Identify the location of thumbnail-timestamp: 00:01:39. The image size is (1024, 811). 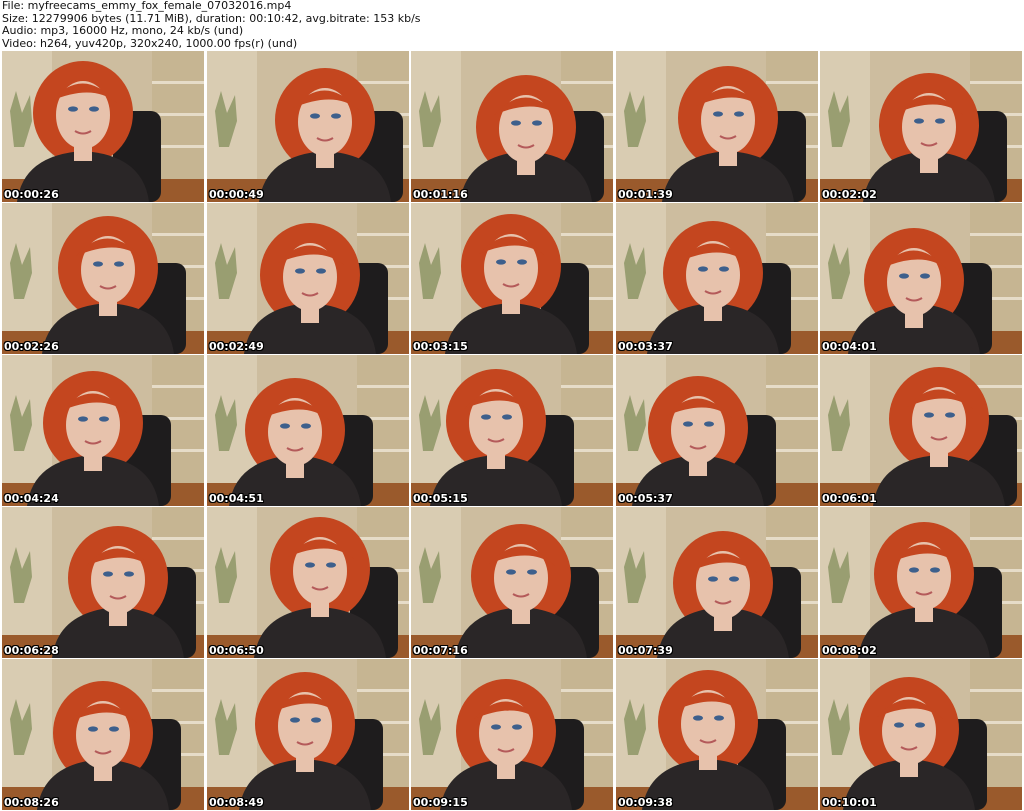
(645, 194).